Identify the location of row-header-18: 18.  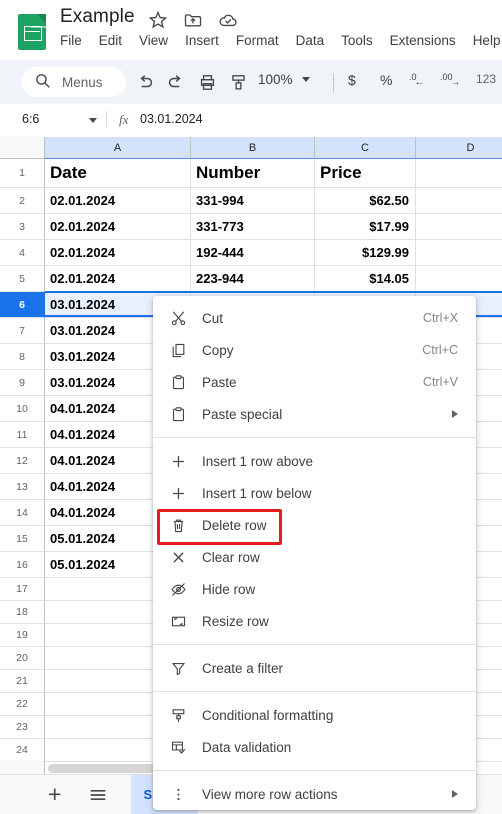
(22, 612).